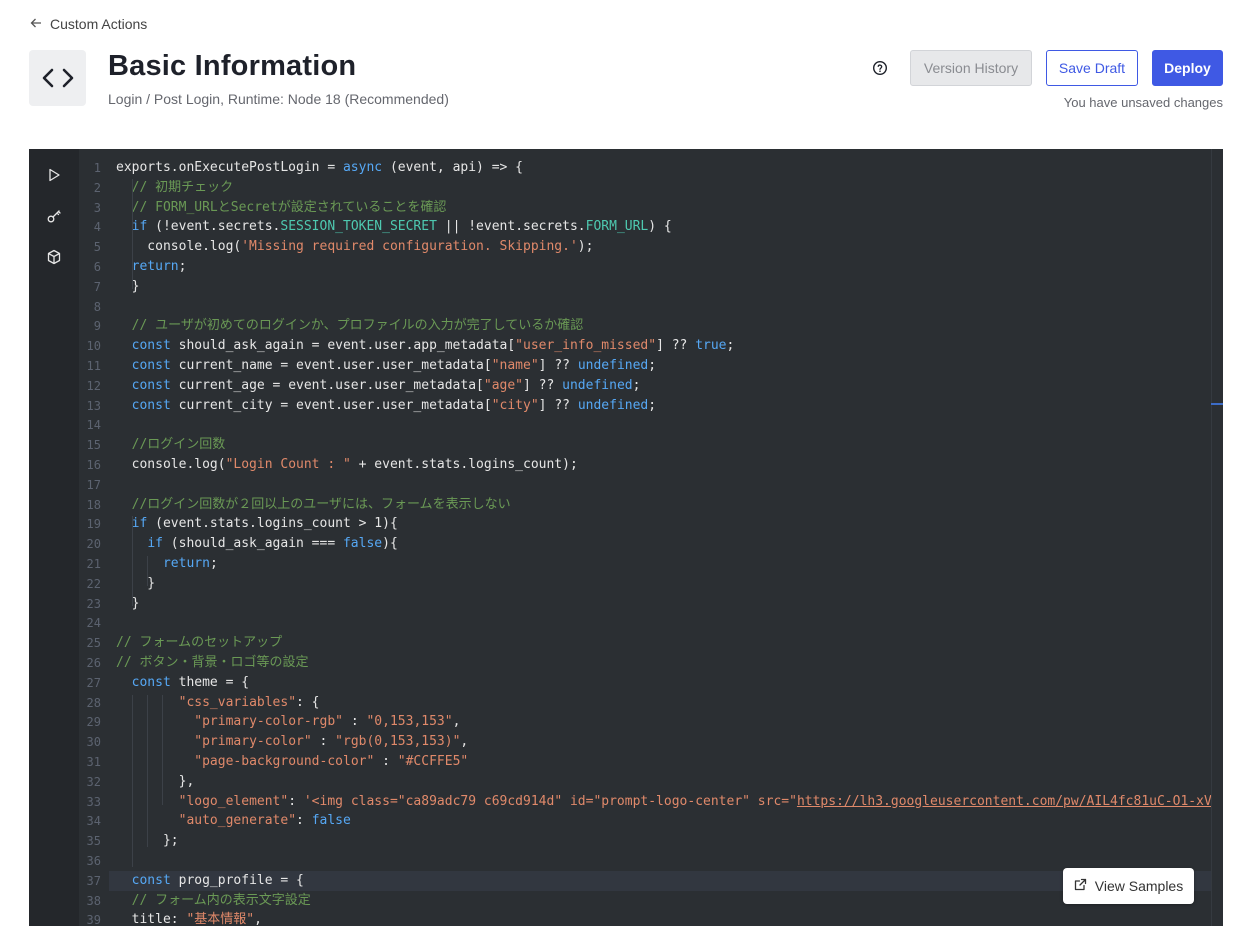  Describe the element at coordinates (139, 524) in the screenshot. I see `code-token: if` at that location.